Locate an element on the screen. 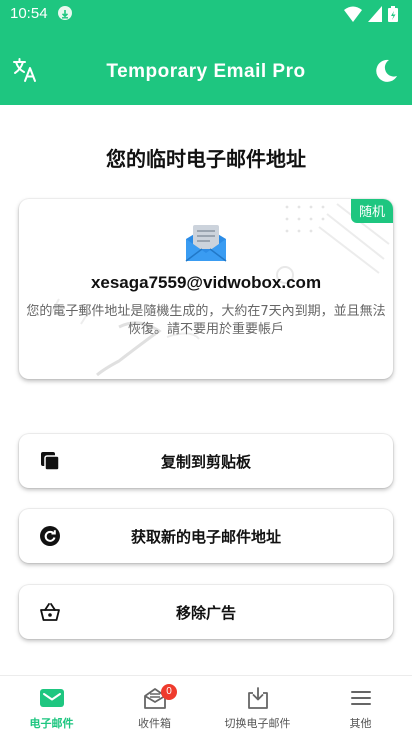 The height and width of the screenshot is (732, 412). nav-label-other: 其他 is located at coordinates (360, 723).